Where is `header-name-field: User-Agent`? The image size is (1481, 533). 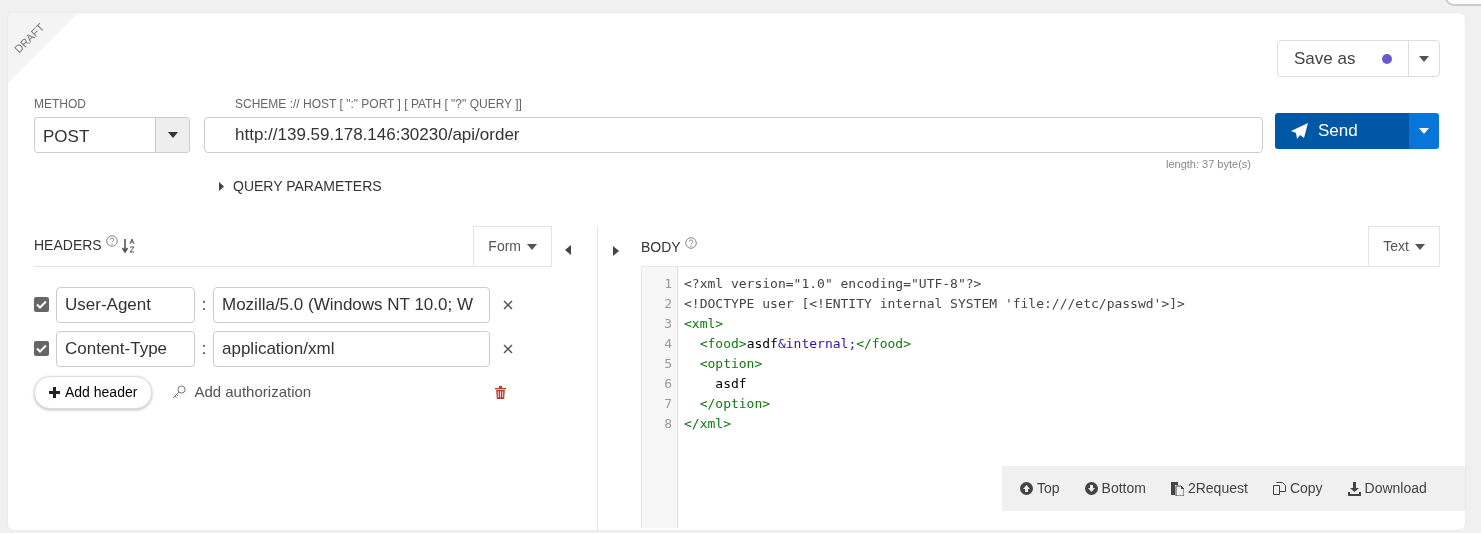 header-name-field: User-Agent is located at coordinates (125, 304).